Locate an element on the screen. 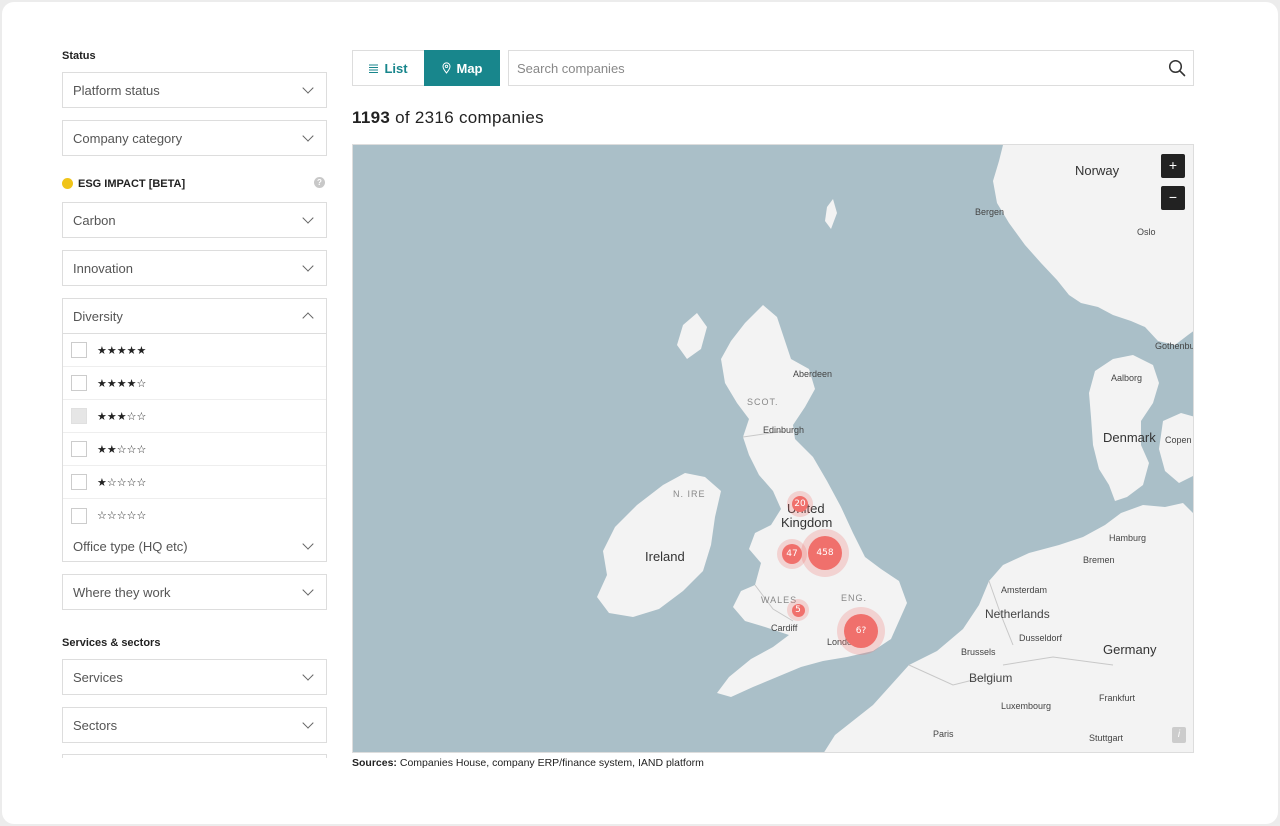 The image size is (1280, 826). sectors-label: Sectors is located at coordinates (95, 725).